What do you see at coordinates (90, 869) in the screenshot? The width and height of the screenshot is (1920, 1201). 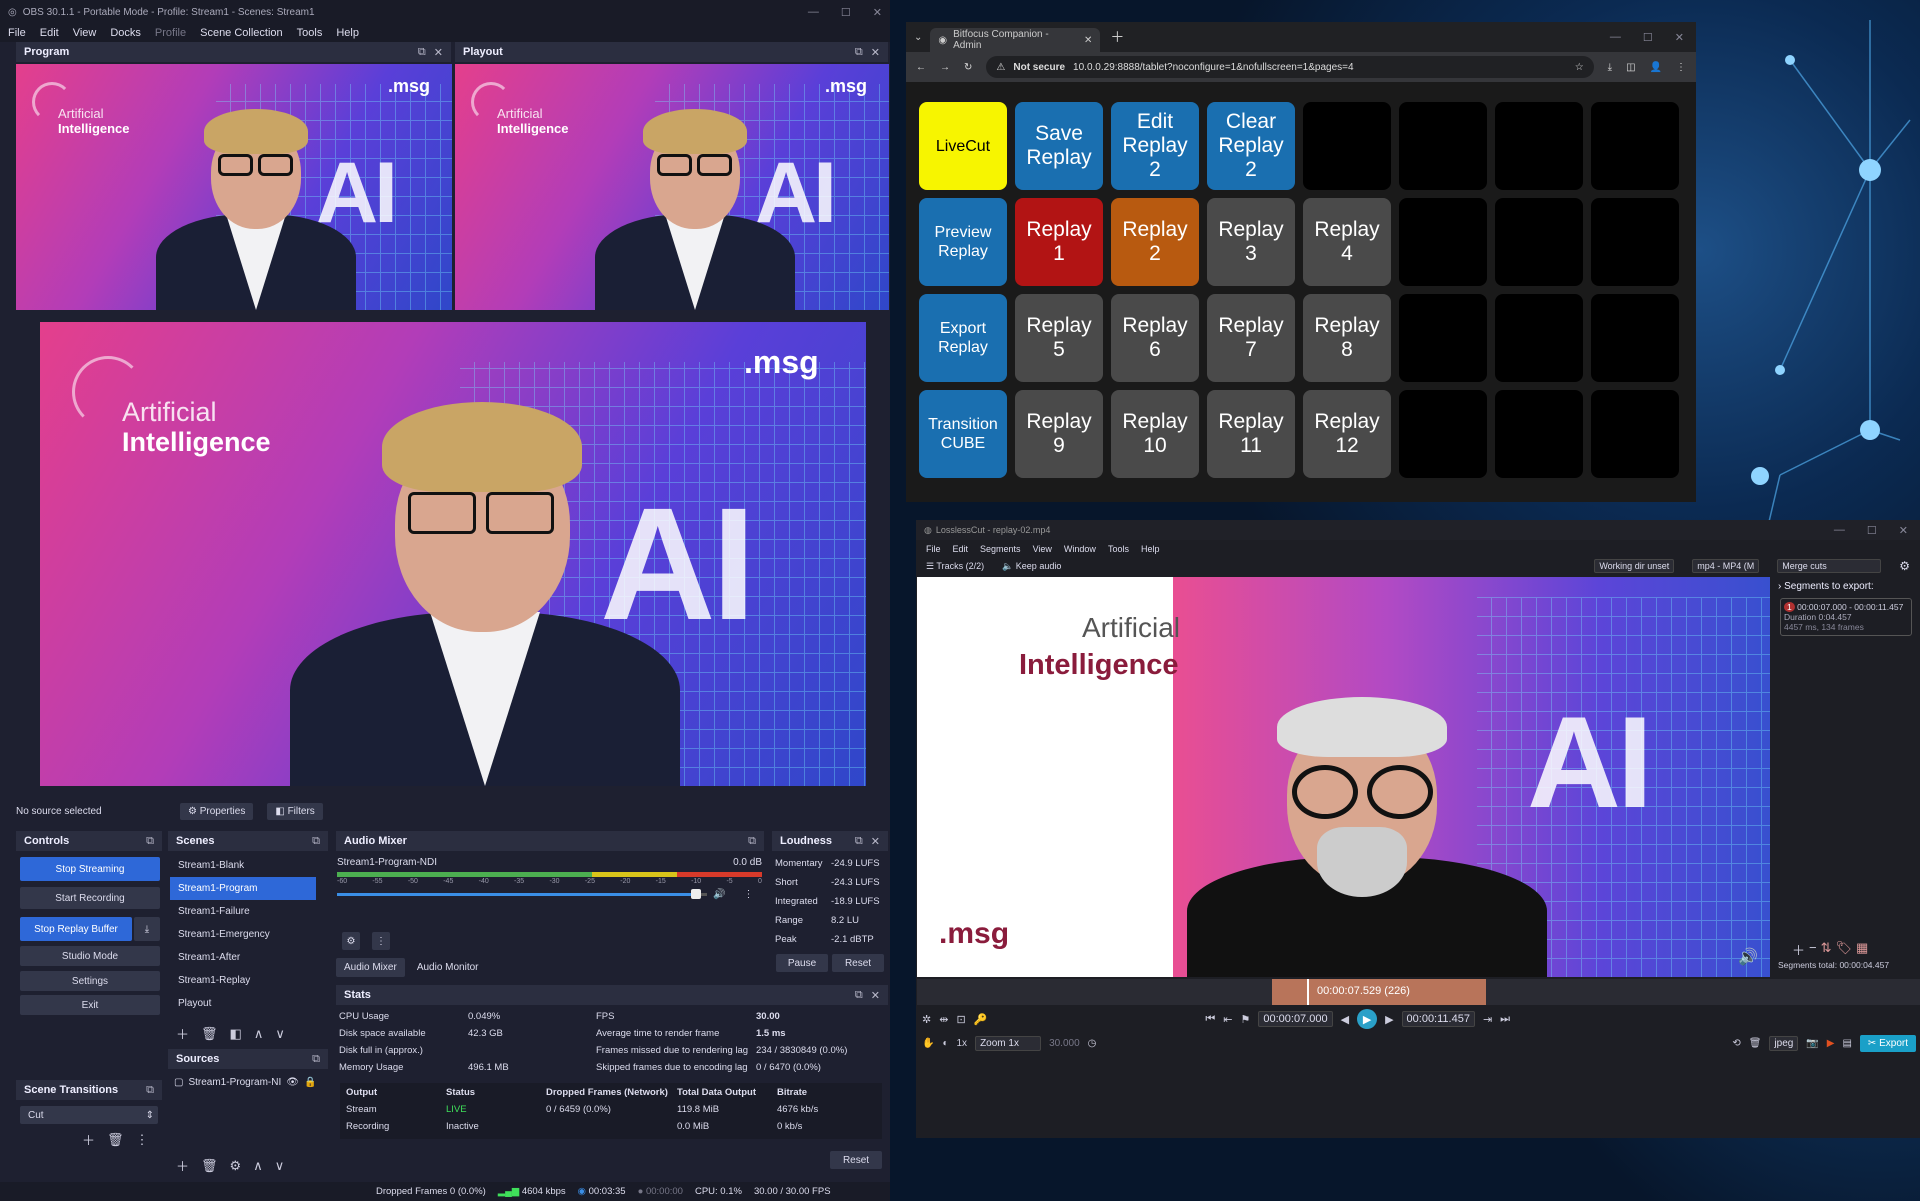 I see `stop-streaming-button: Stop Streaming` at bounding box center [90, 869].